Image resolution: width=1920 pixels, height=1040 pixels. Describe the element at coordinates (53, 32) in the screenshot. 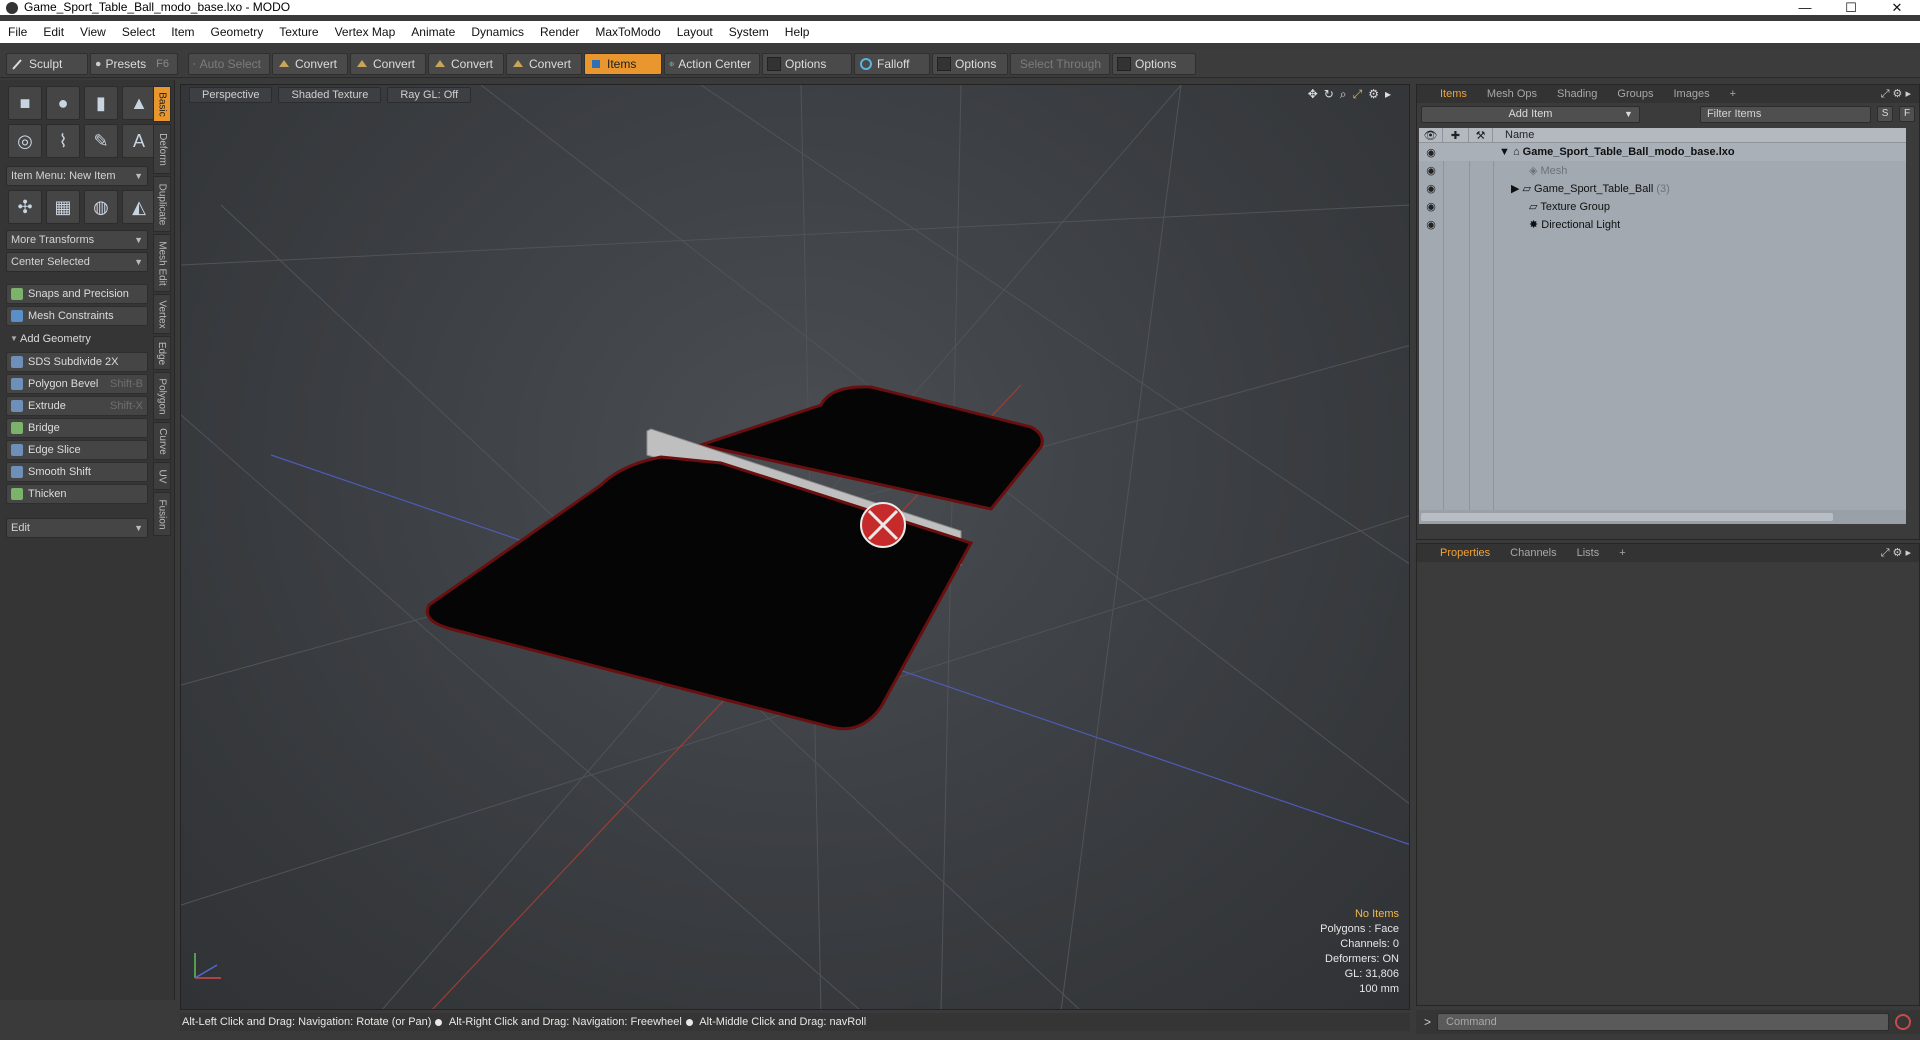

I see `menu-edit: Edit` at that location.